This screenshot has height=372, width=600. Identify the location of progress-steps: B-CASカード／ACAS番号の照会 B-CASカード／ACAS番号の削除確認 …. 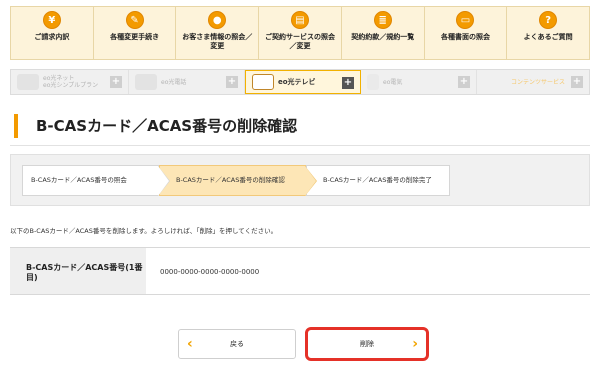
(300, 180).